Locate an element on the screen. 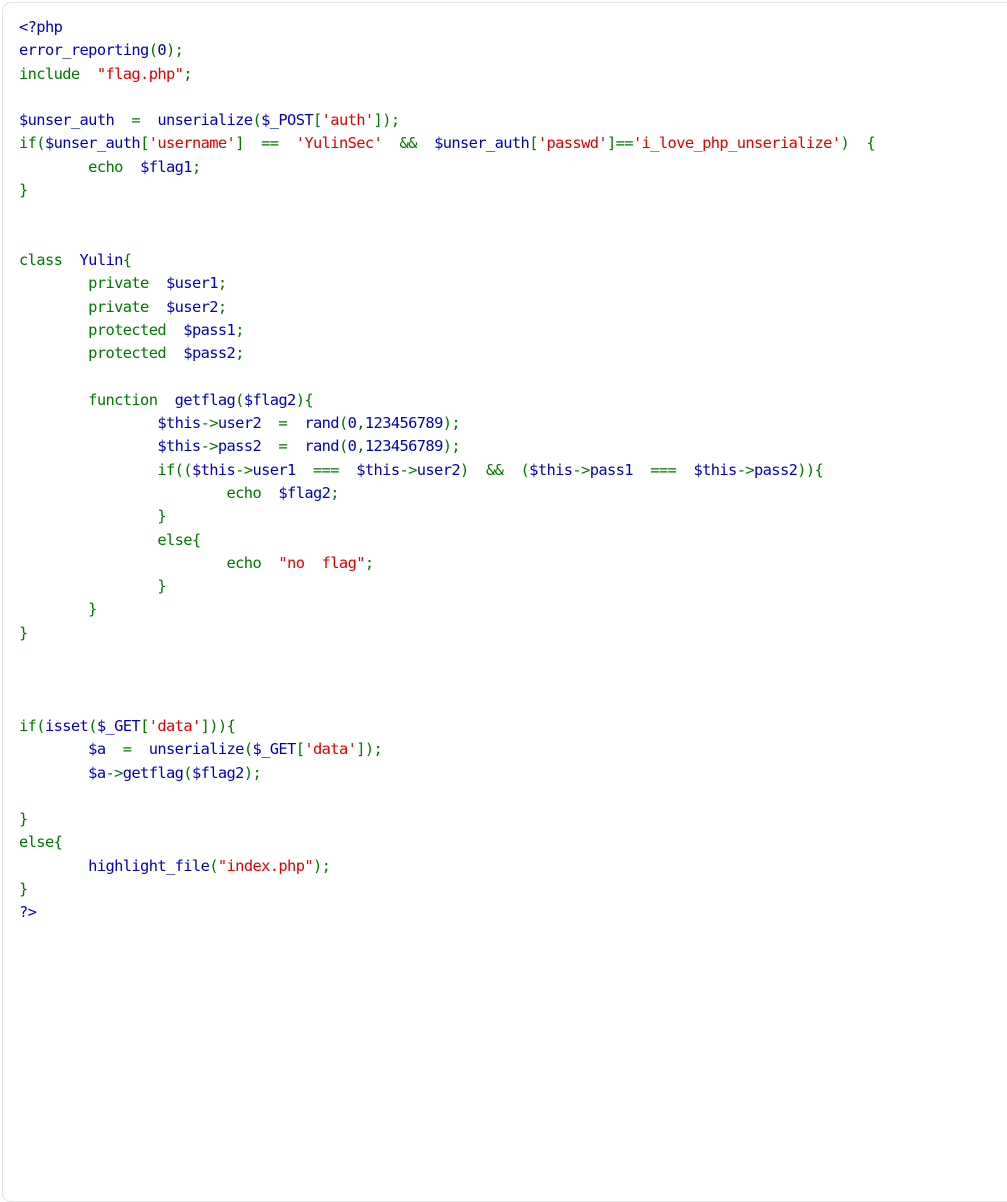 This screenshot has height=1202, width=1007. code-token: $user1 is located at coordinates (192, 283).